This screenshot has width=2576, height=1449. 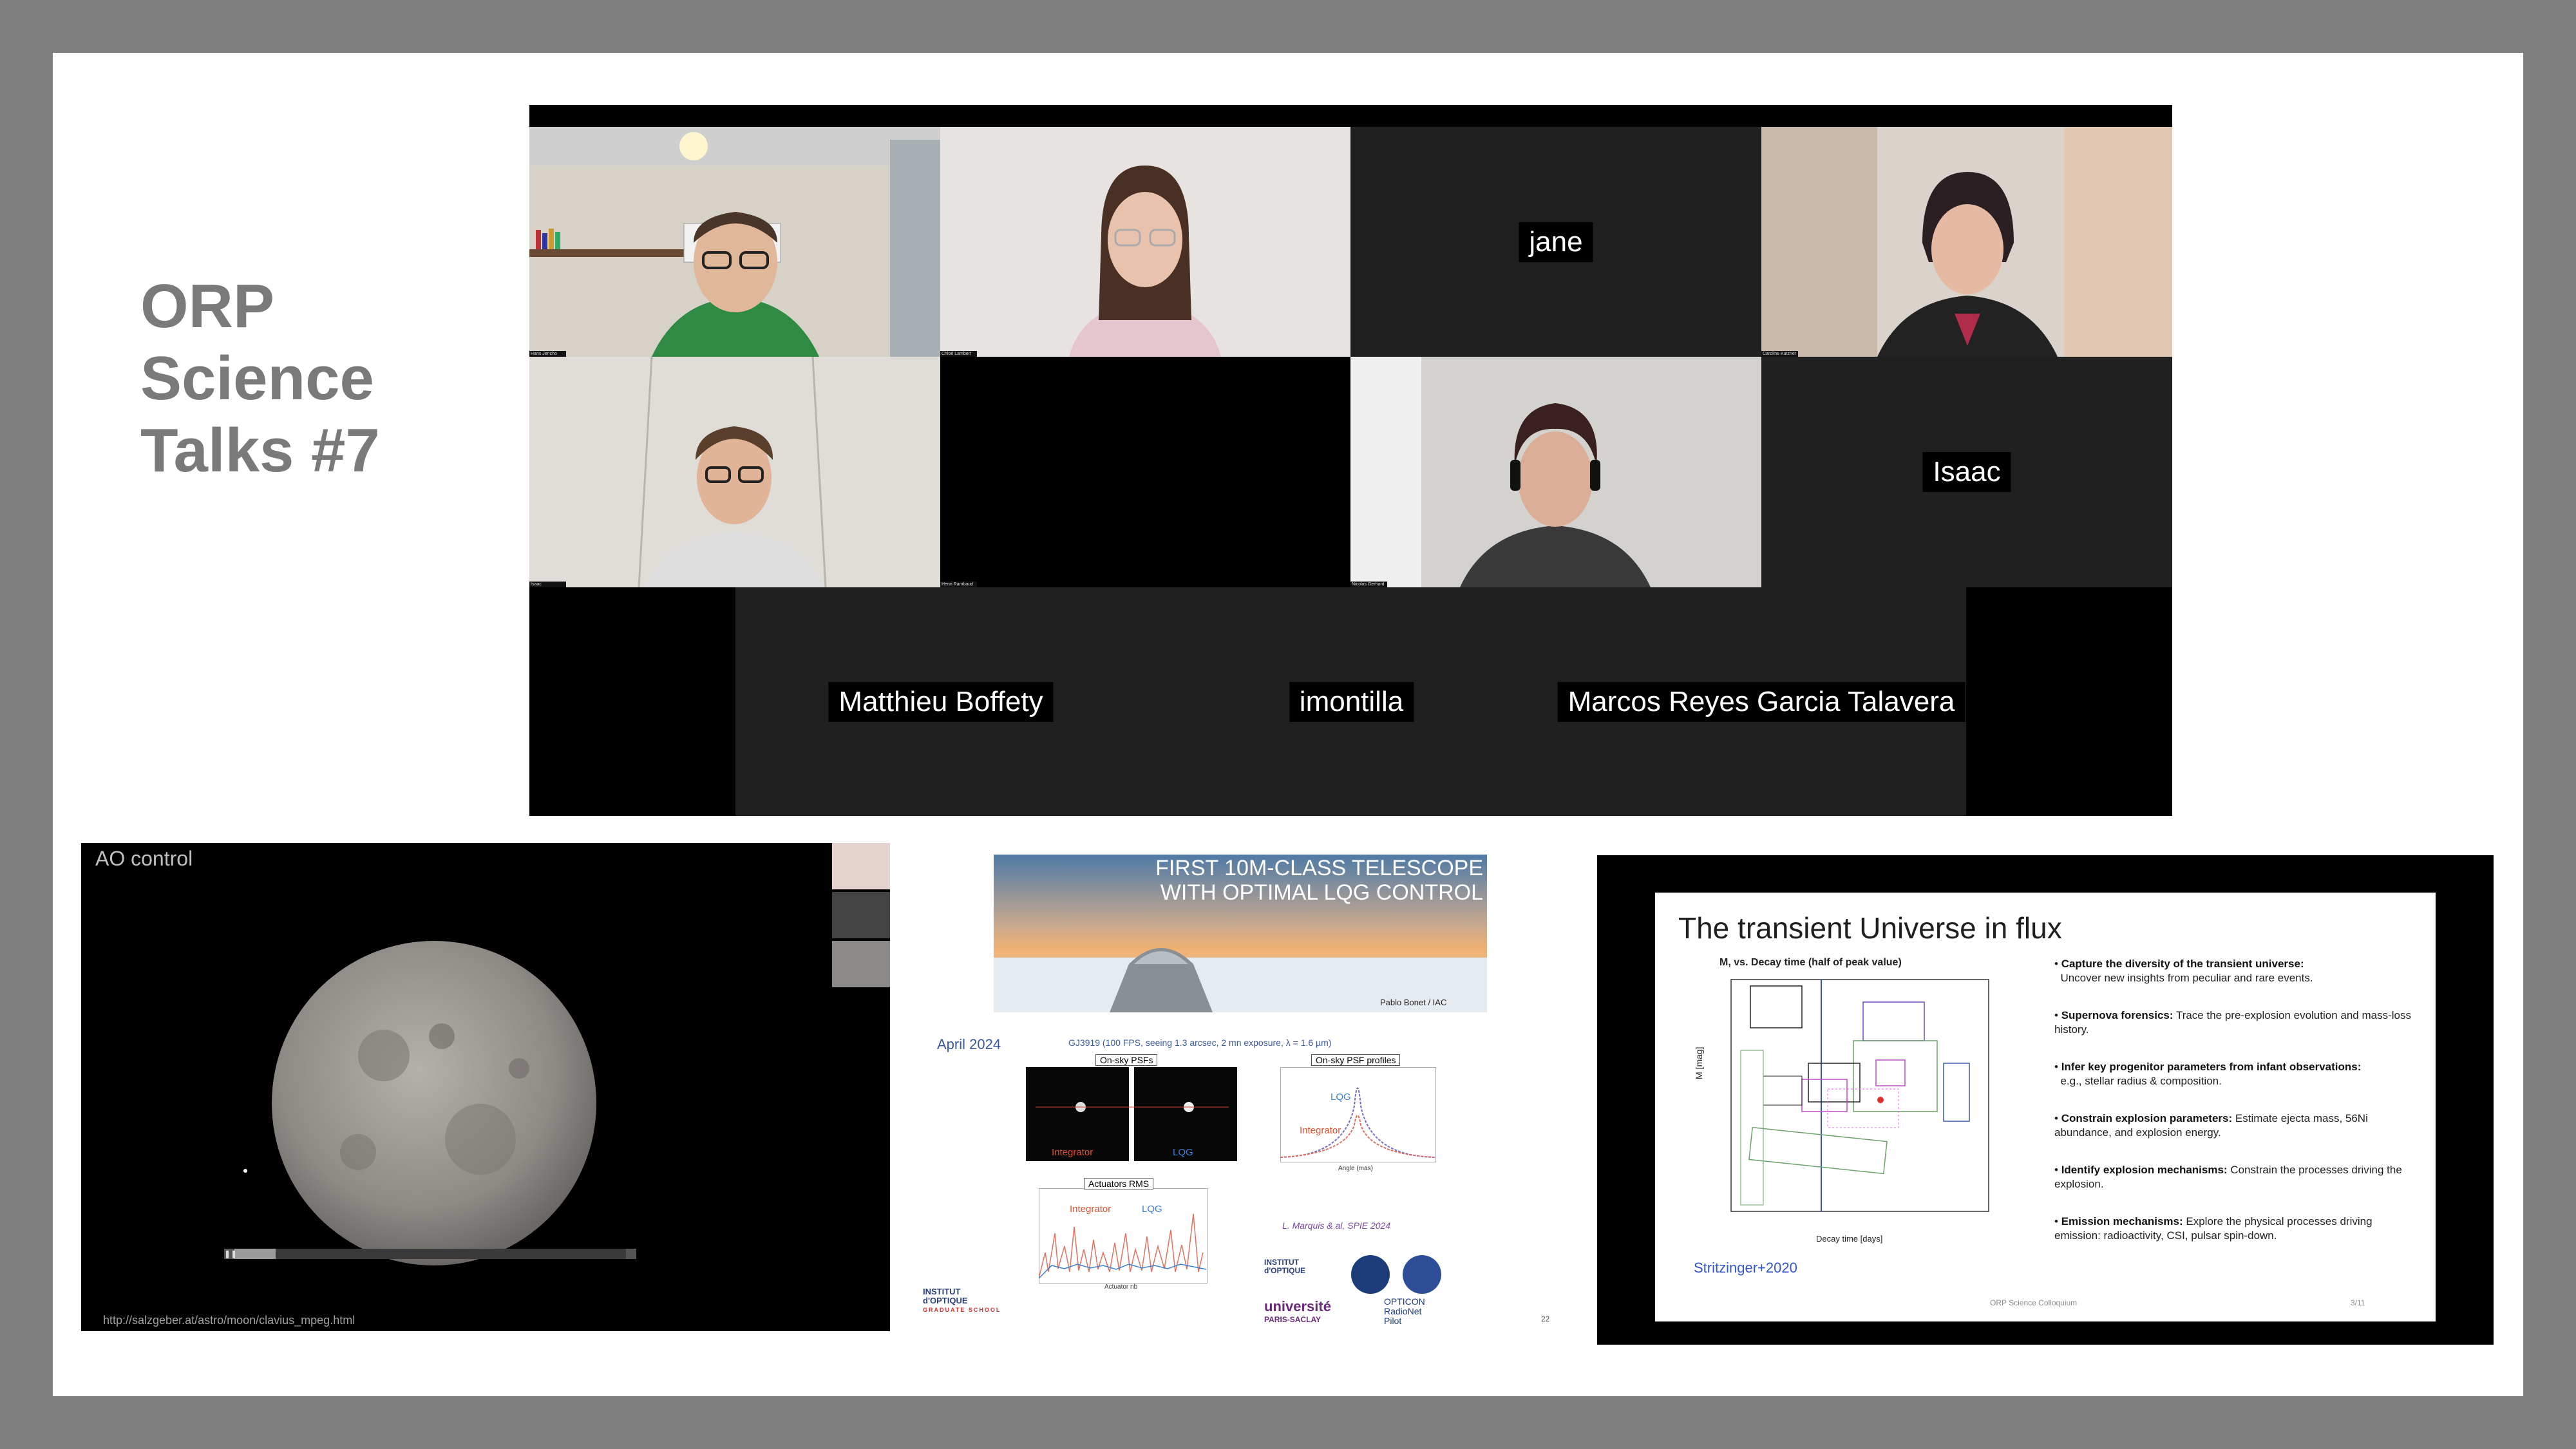 What do you see at coordinates (2141, 1081) in the screenshot?
I see `bullet-body: e.g., stellar radius & composition.` at bounding box center [2141, 1081].